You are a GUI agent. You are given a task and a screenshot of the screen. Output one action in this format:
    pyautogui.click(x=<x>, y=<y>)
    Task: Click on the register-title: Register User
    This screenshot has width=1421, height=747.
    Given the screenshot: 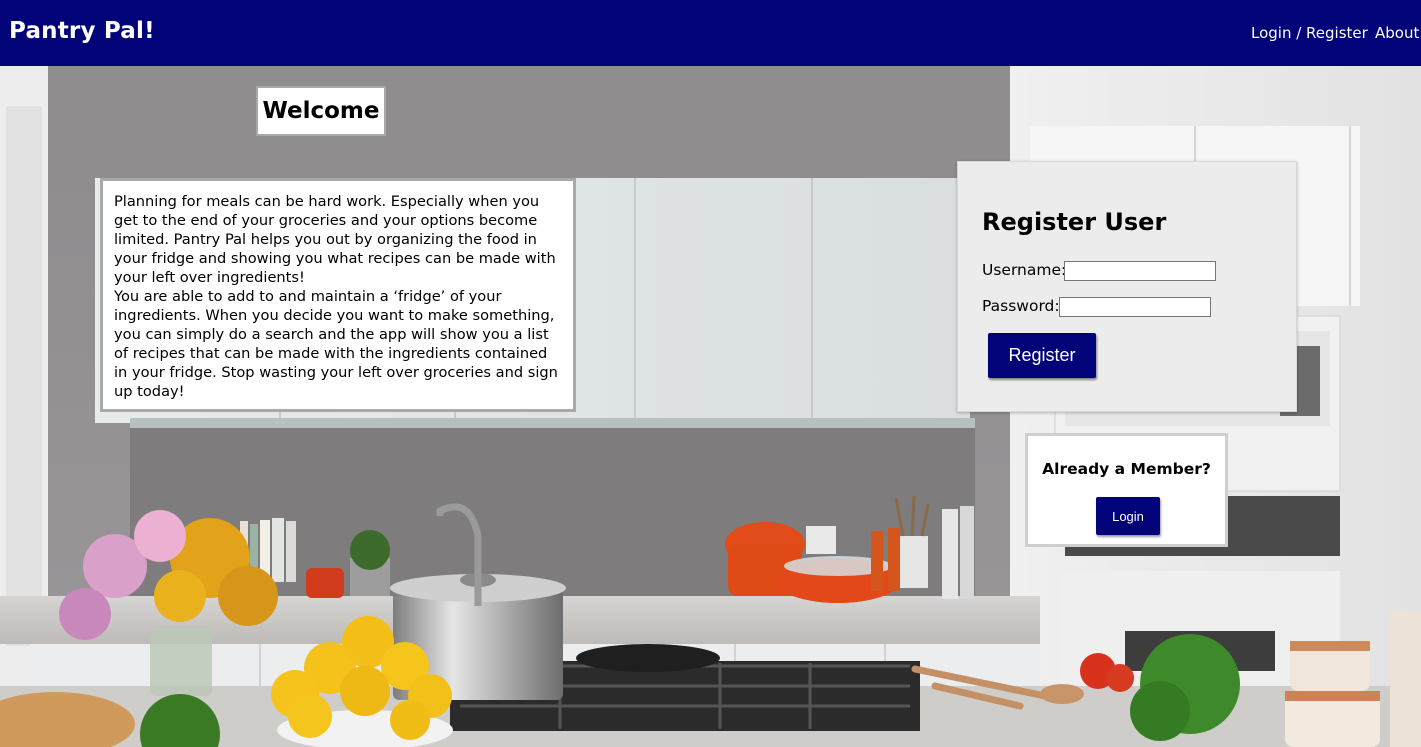 What is the action you would take?
    pyautogui.click(x=1074, y=222)
    